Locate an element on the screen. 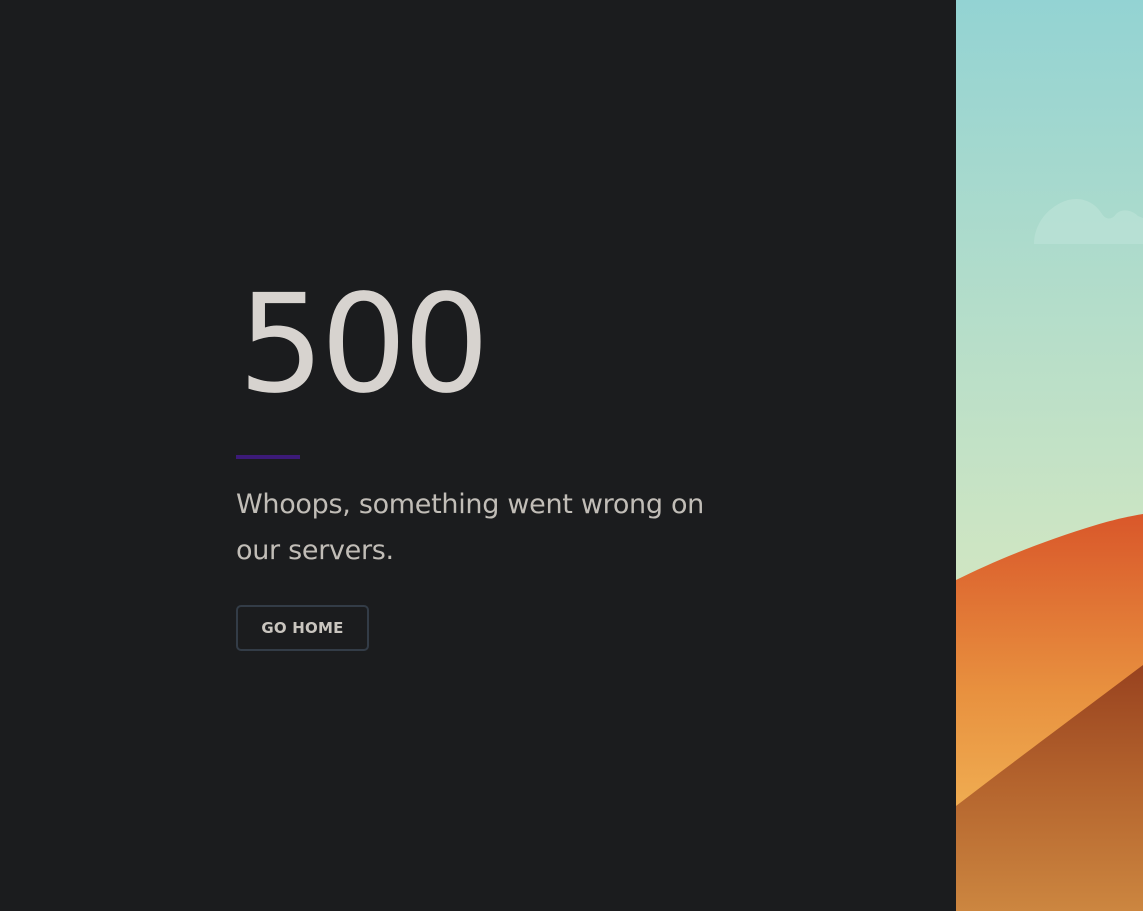  go-home-button: GO HOME is located at coordinates (302, 628).